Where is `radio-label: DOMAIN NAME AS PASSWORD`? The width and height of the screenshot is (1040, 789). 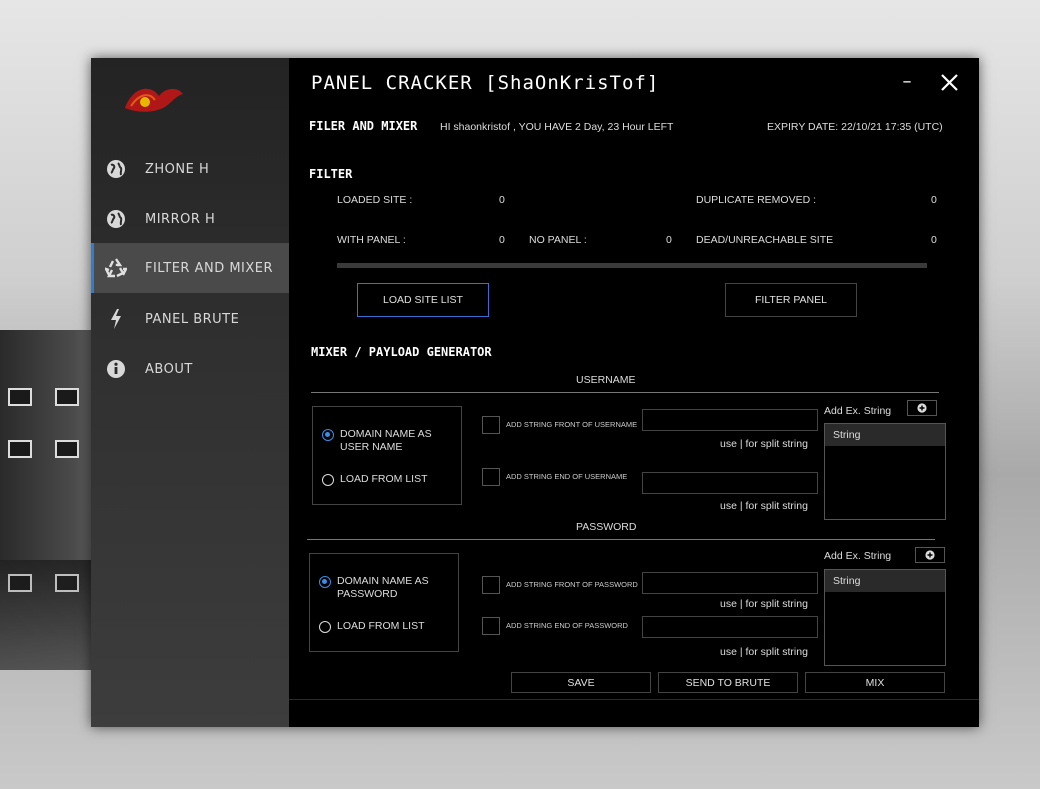
radio-label: DOMAIN NAME AS PASSWORD is located at coordinates (383, 587).